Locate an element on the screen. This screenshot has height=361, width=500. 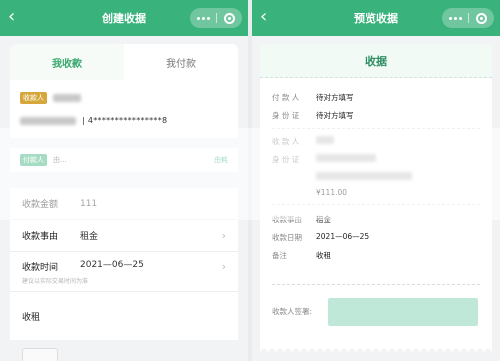
reason-value: 租金 is located at coordinates (89, 237).